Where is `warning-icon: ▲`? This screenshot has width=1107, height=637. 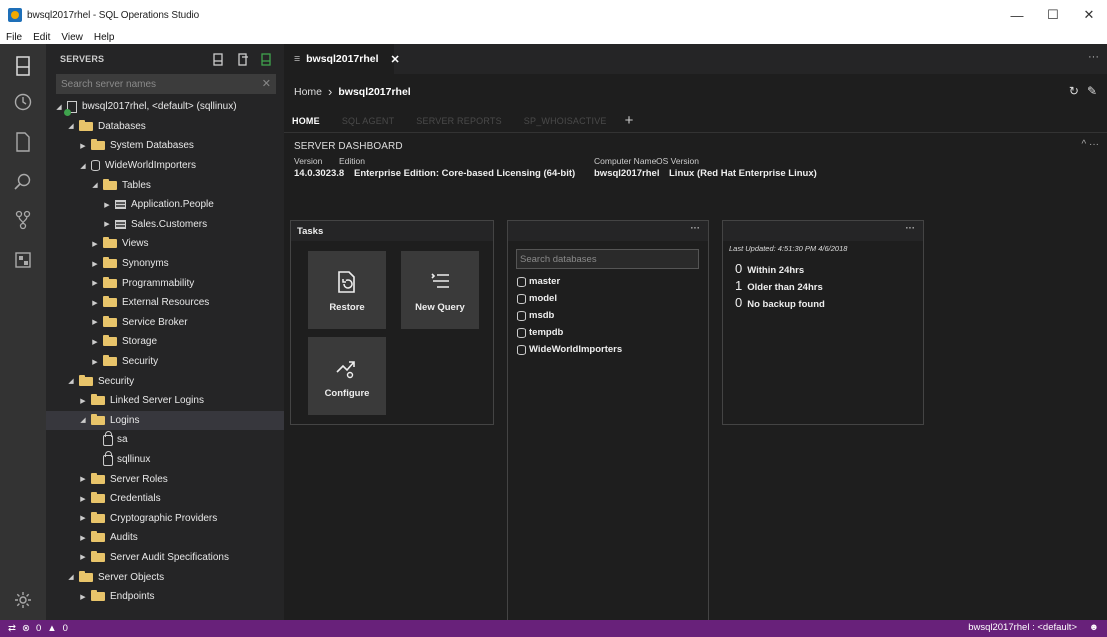
warning-icon: ▲ is located at coordinates (51, 628).